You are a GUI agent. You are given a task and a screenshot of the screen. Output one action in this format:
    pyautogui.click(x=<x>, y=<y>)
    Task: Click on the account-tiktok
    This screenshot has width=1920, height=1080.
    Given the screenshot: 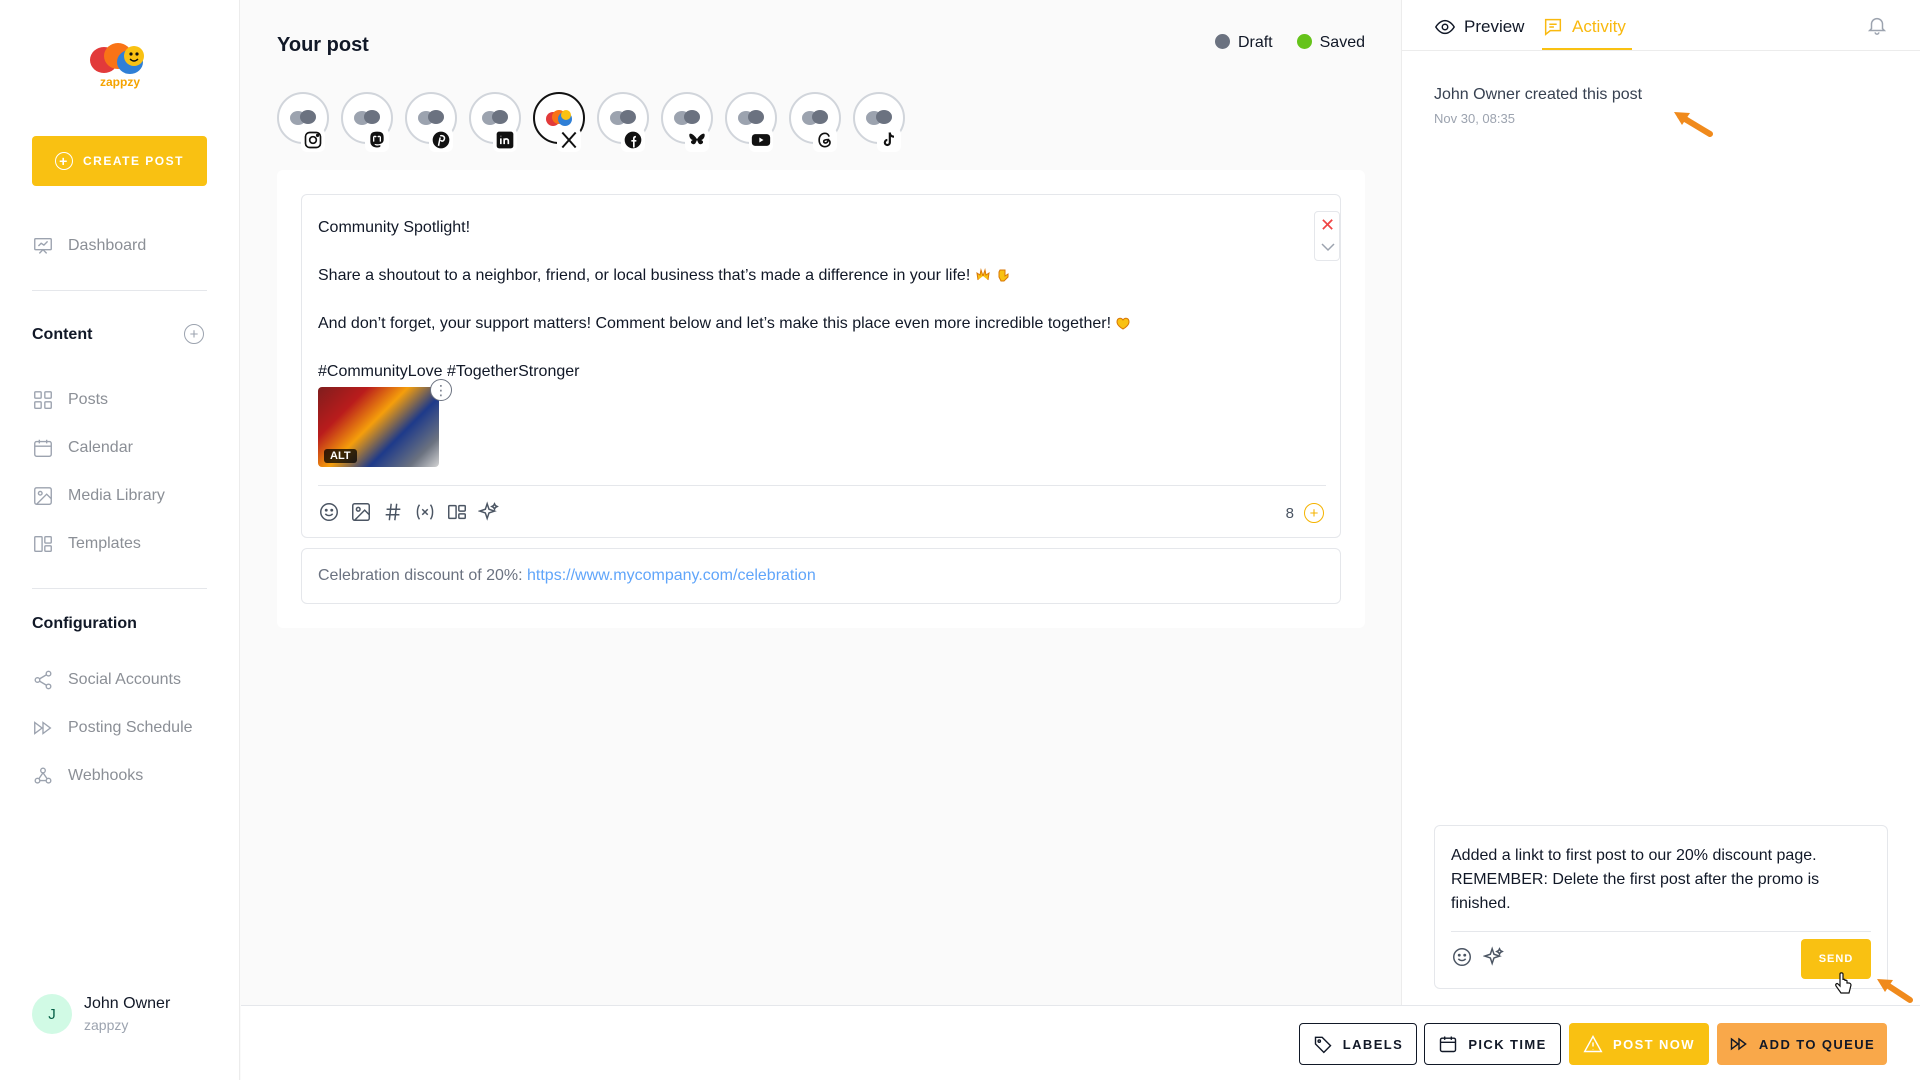 What is the action you would take?
    pyautogui.click(x=879, y=122)
    